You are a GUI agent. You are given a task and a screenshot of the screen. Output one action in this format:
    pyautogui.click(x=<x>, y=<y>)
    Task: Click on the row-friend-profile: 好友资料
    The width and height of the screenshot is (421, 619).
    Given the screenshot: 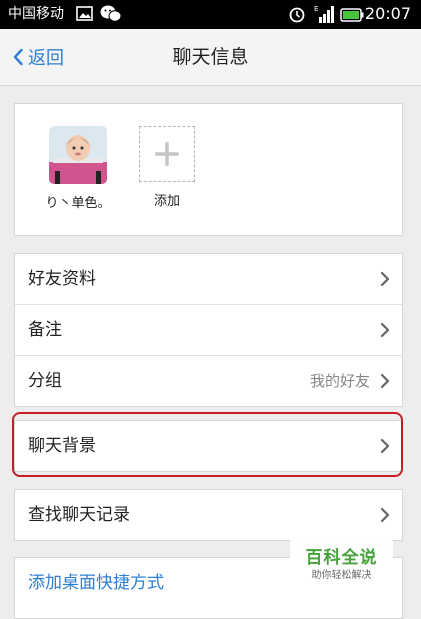 What is the action you would take?
    pyautogui.click(x=208, y=279)
    